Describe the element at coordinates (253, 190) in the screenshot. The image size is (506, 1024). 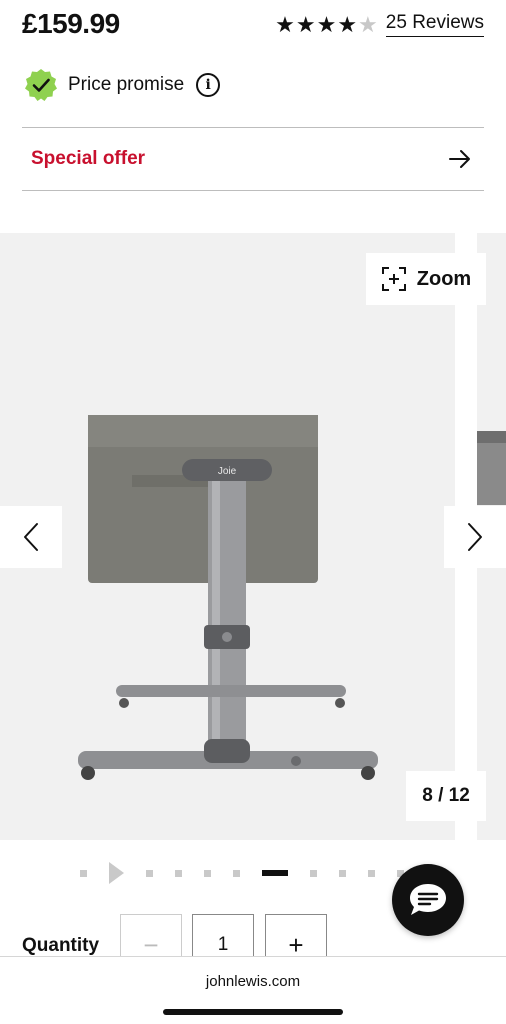
I see `divider-bottom` at that location.